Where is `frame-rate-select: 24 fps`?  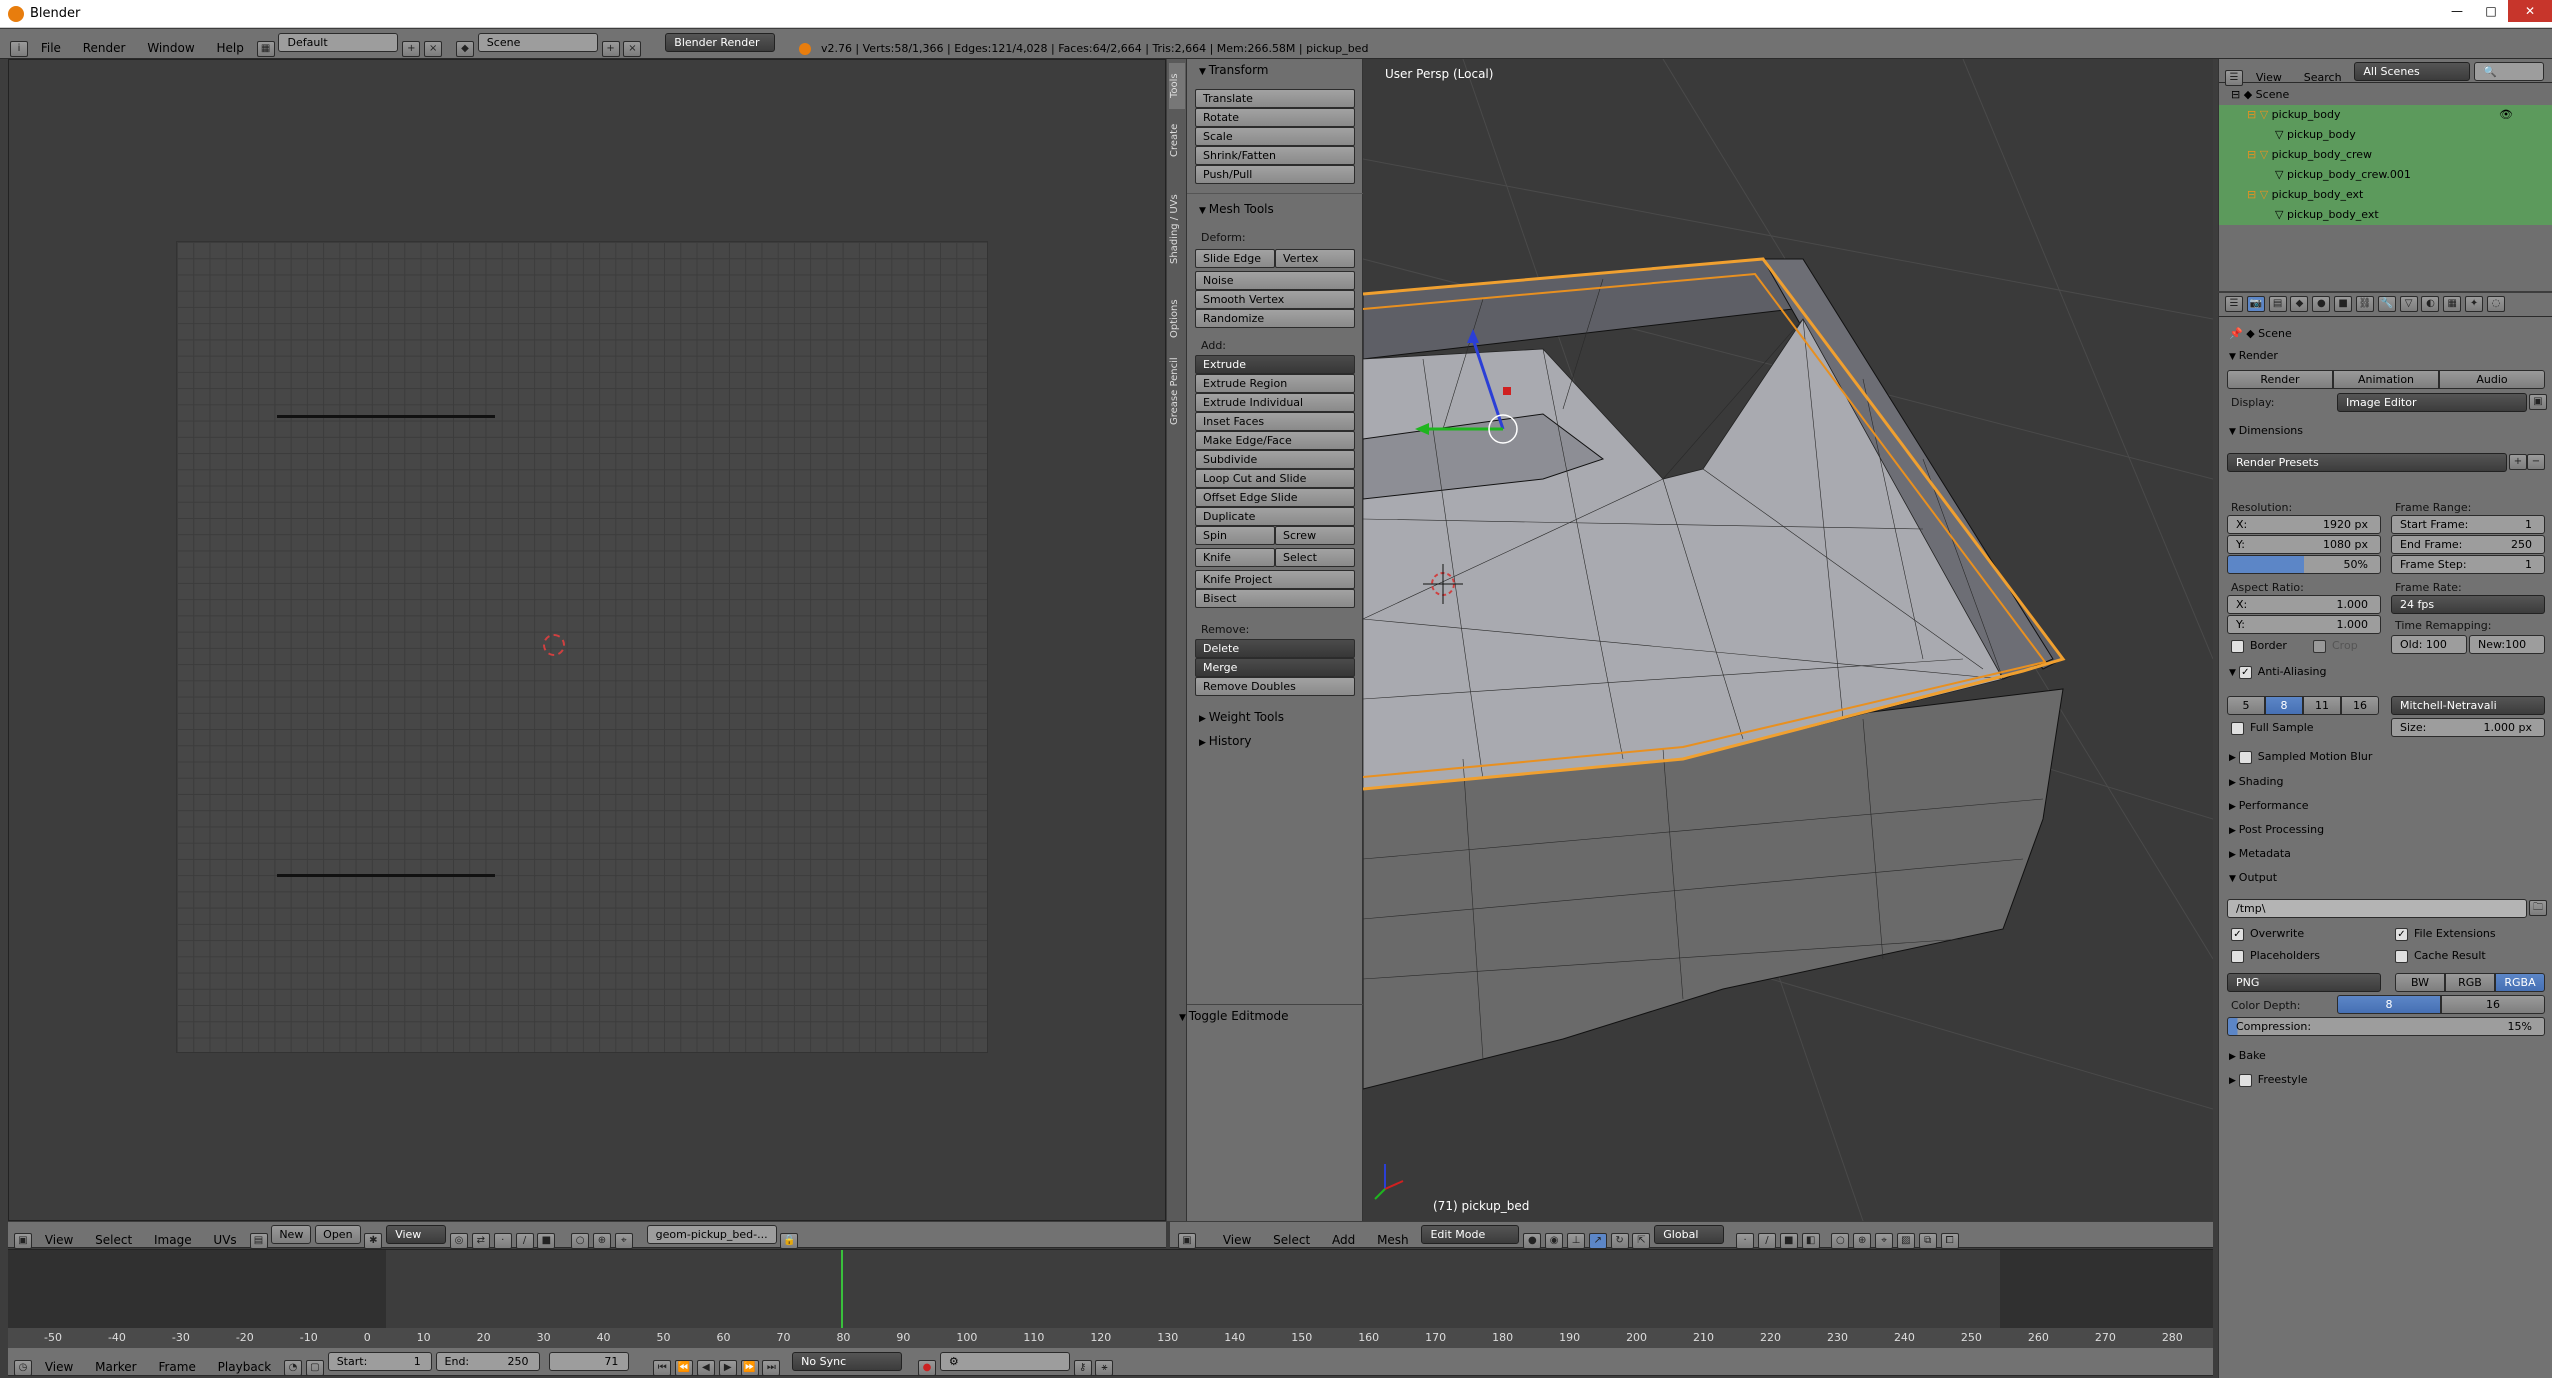
frame-rate-select: 24 fps is located at coordinates (2468, 604).